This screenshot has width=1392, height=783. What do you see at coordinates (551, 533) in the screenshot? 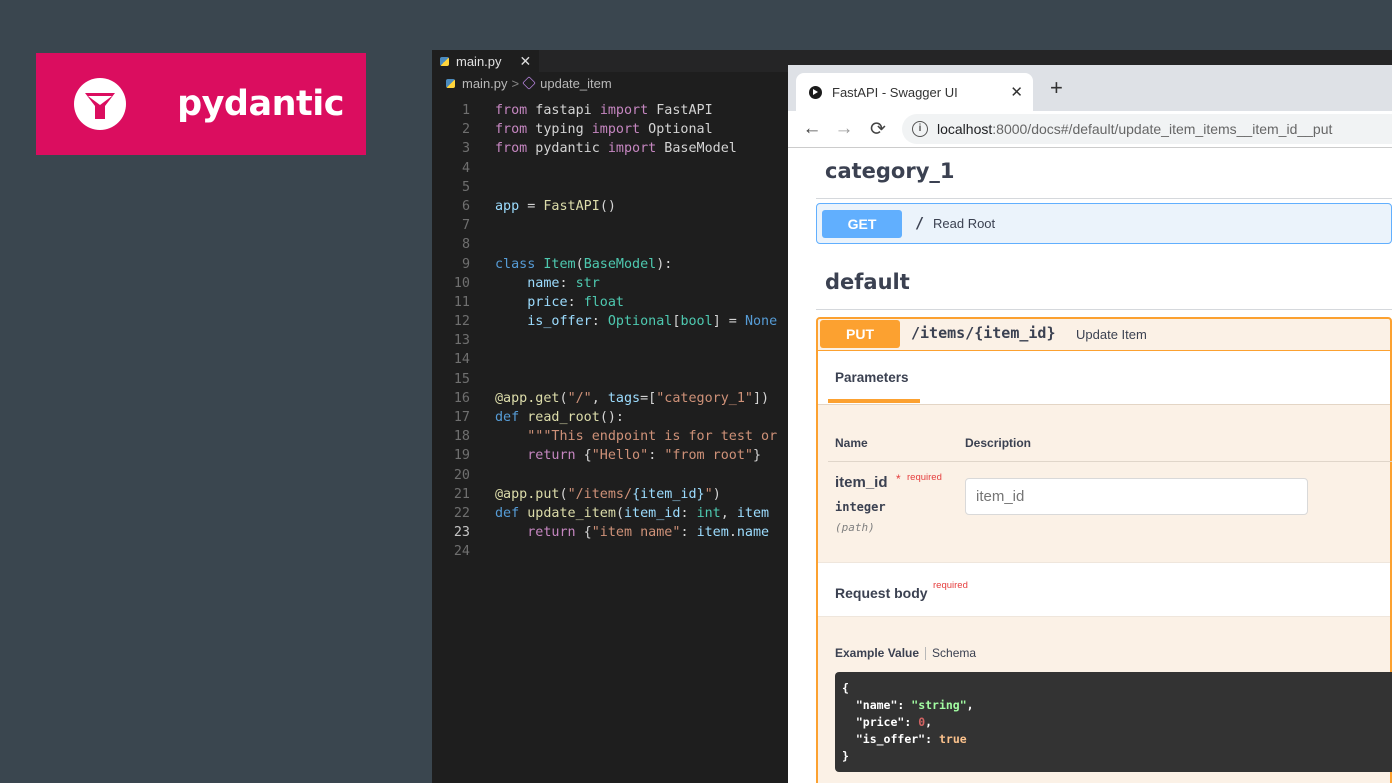
I see `code-token: return` at bounding box center [551, 533].